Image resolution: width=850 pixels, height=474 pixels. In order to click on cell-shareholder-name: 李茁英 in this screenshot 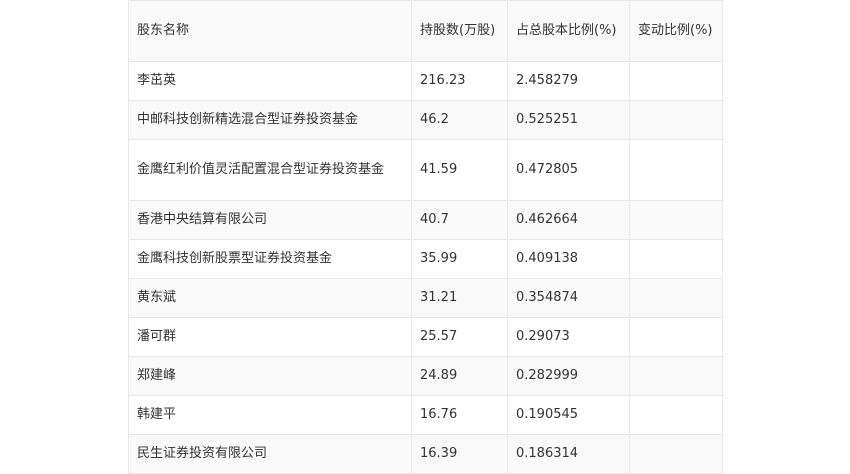, I will do `click(270, 81)`.